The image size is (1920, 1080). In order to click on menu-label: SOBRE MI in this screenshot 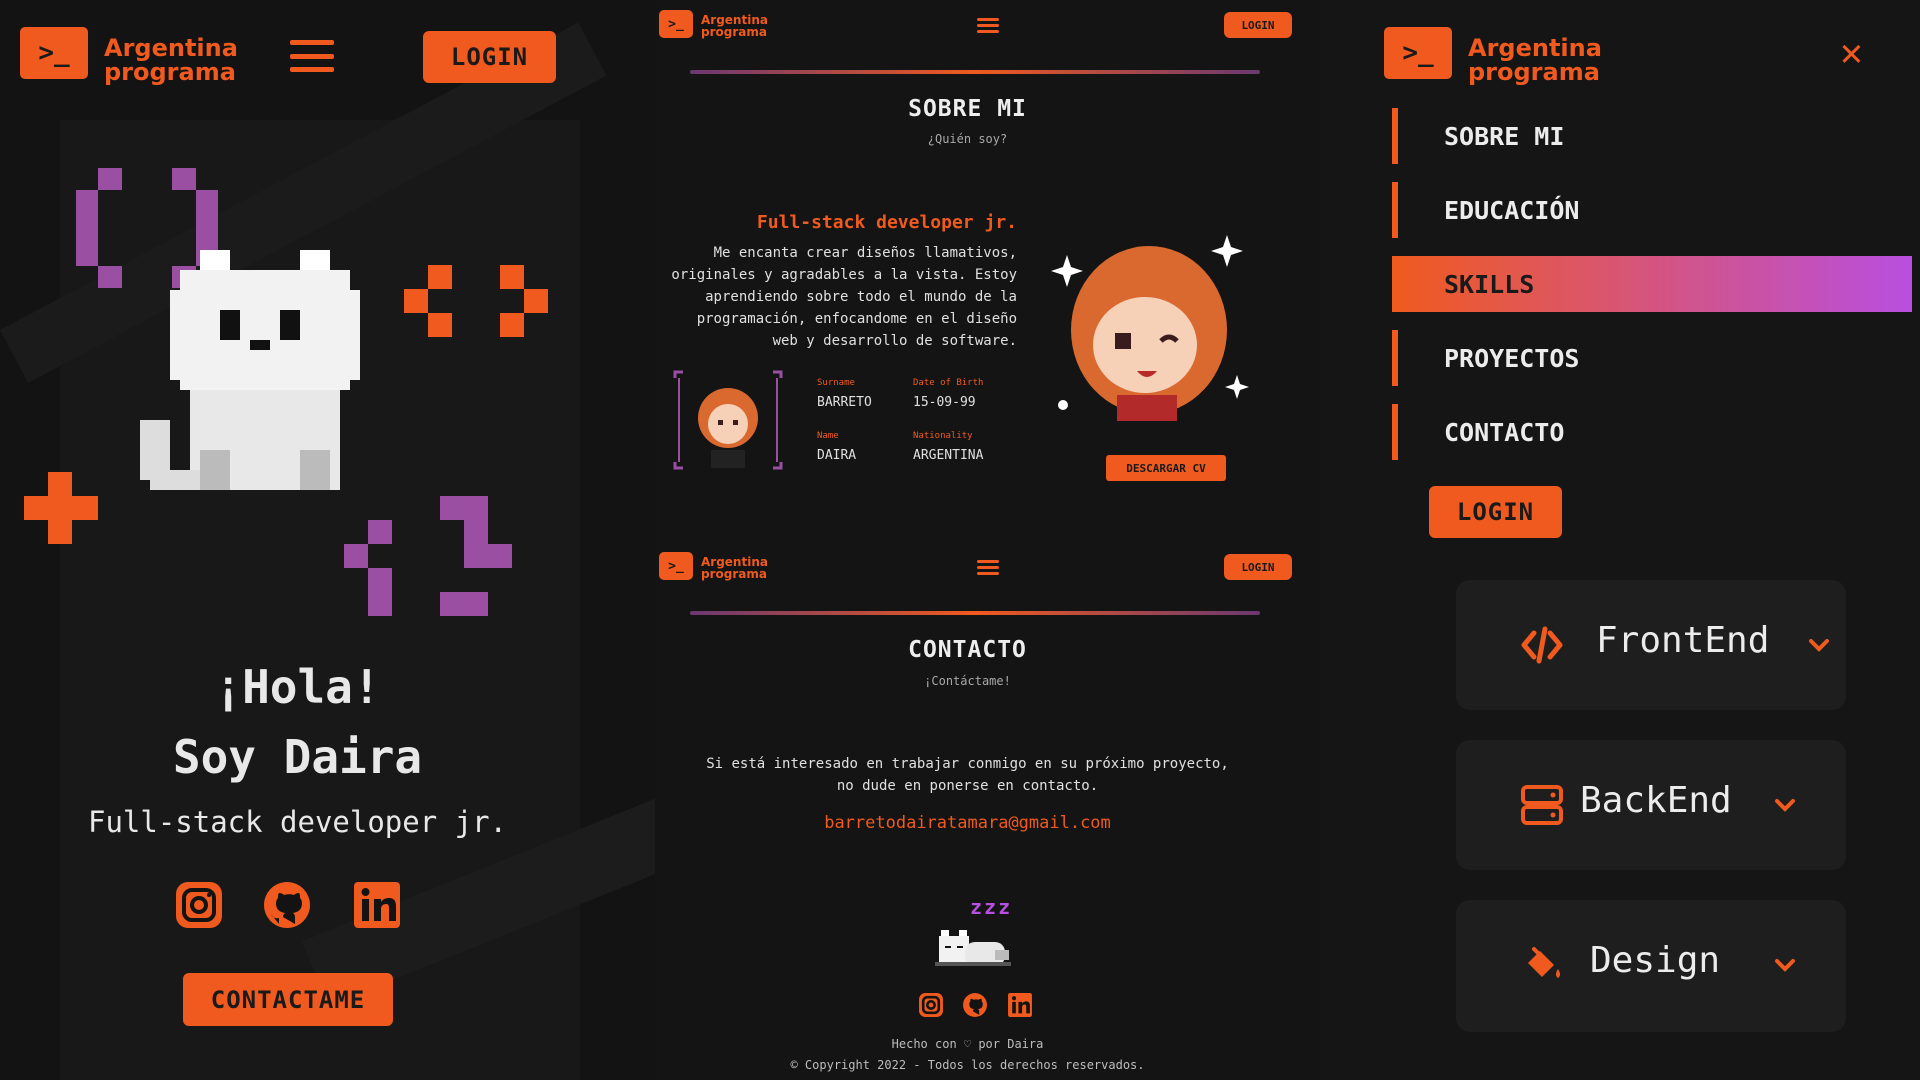, I will do `click(1504, 136)`.